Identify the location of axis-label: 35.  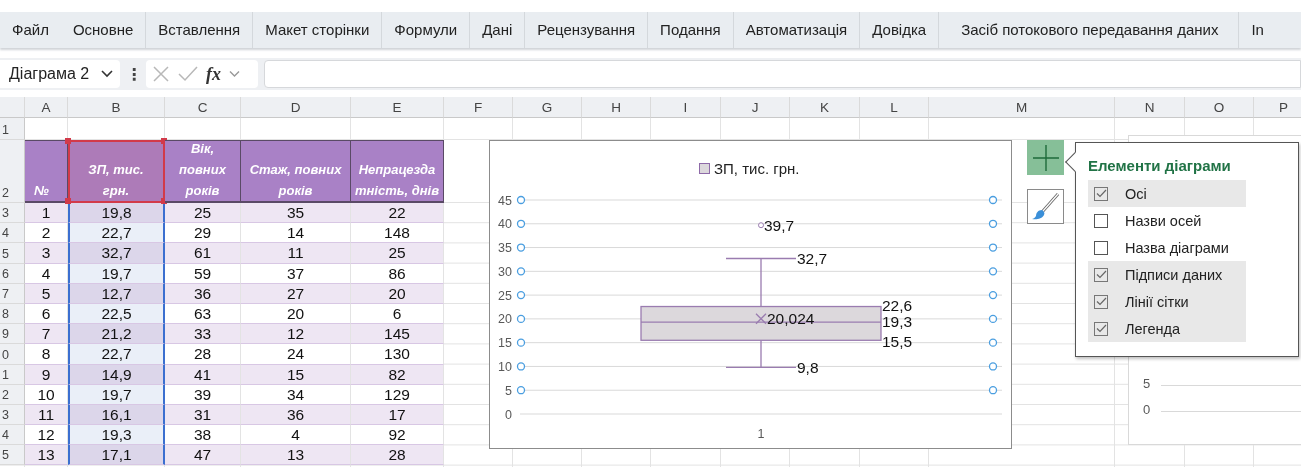
(505, 248).